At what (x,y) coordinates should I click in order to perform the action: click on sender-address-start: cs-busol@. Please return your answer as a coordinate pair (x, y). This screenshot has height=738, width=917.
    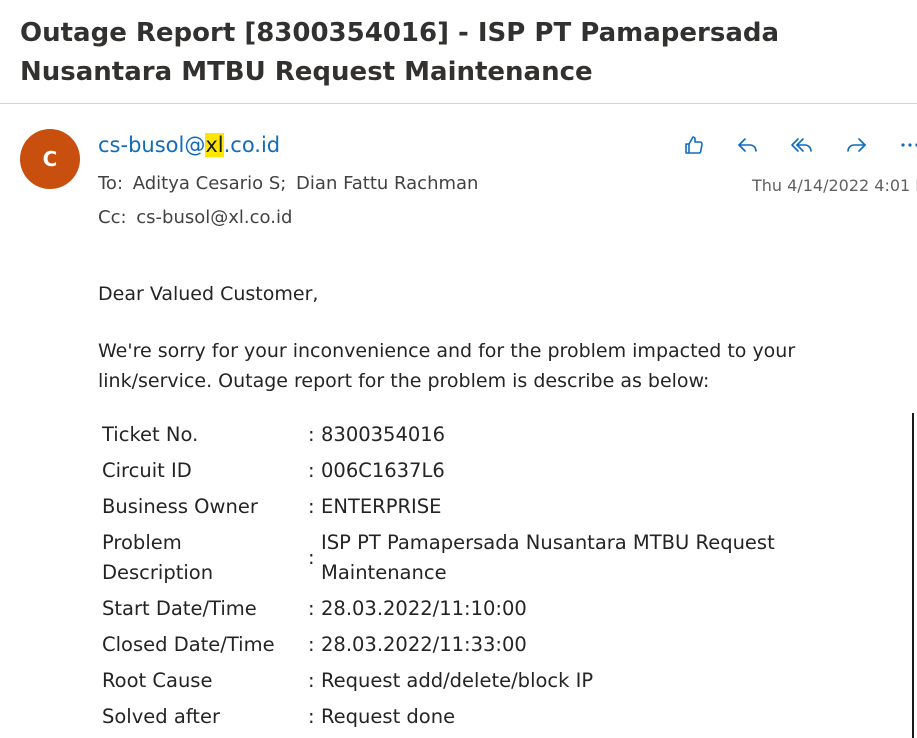
    Looking at the image, I should click on (152, 145).